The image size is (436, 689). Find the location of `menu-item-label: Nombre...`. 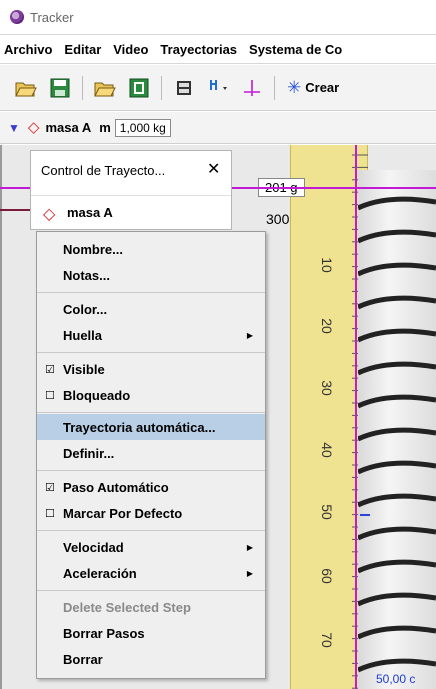

menu-item-label: Nombre... is located at coordinates (93, 249).